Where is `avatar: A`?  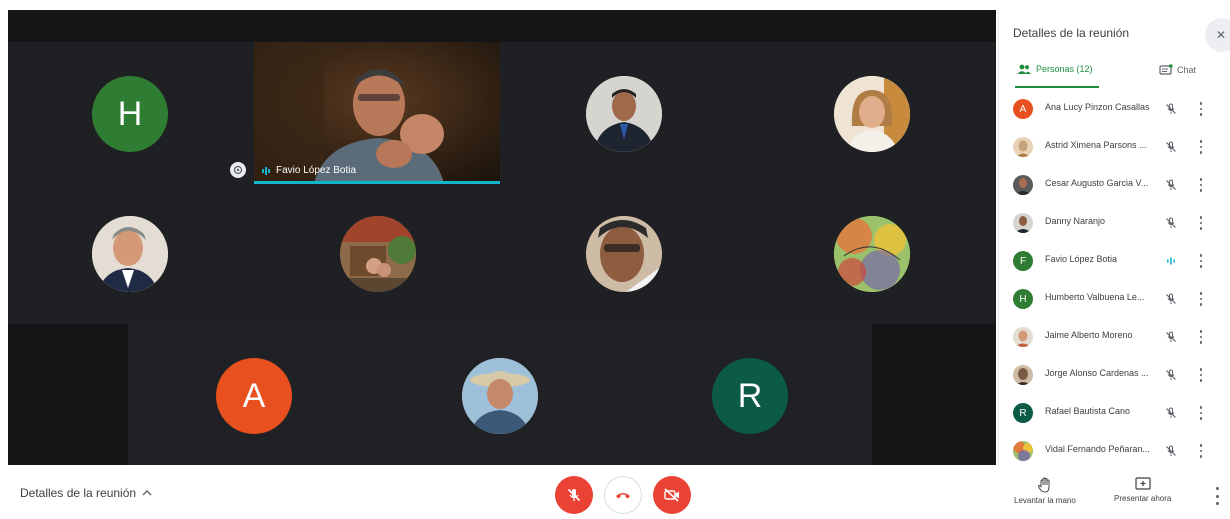 avatar: A is located at coordinates (1023, 109).